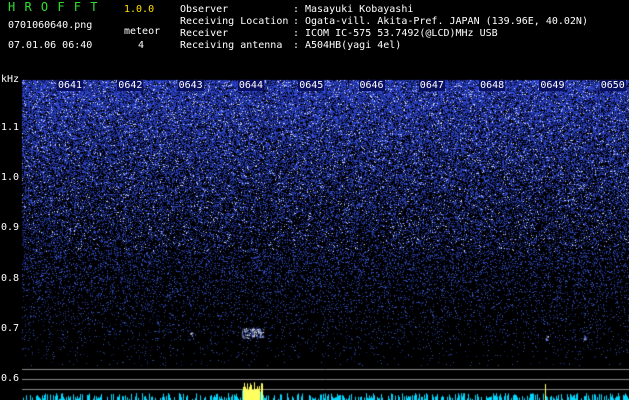 This screenshot has width=629, height=400. I want to click on datetime-label: 07.01.06 06:40, so click(50, 45).